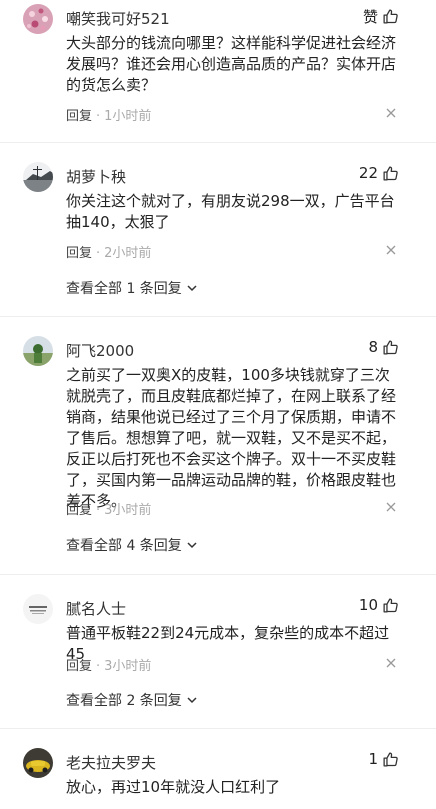 Image resolution: width=436 pixels, height=809 pixels. What do you see at coordinates (230, 211) in the screenshot?
I see `comment-text: 你关注这个就对了，有朋友说298一双，广告平台抽140，太狠了` at bounding box center [230, 211].